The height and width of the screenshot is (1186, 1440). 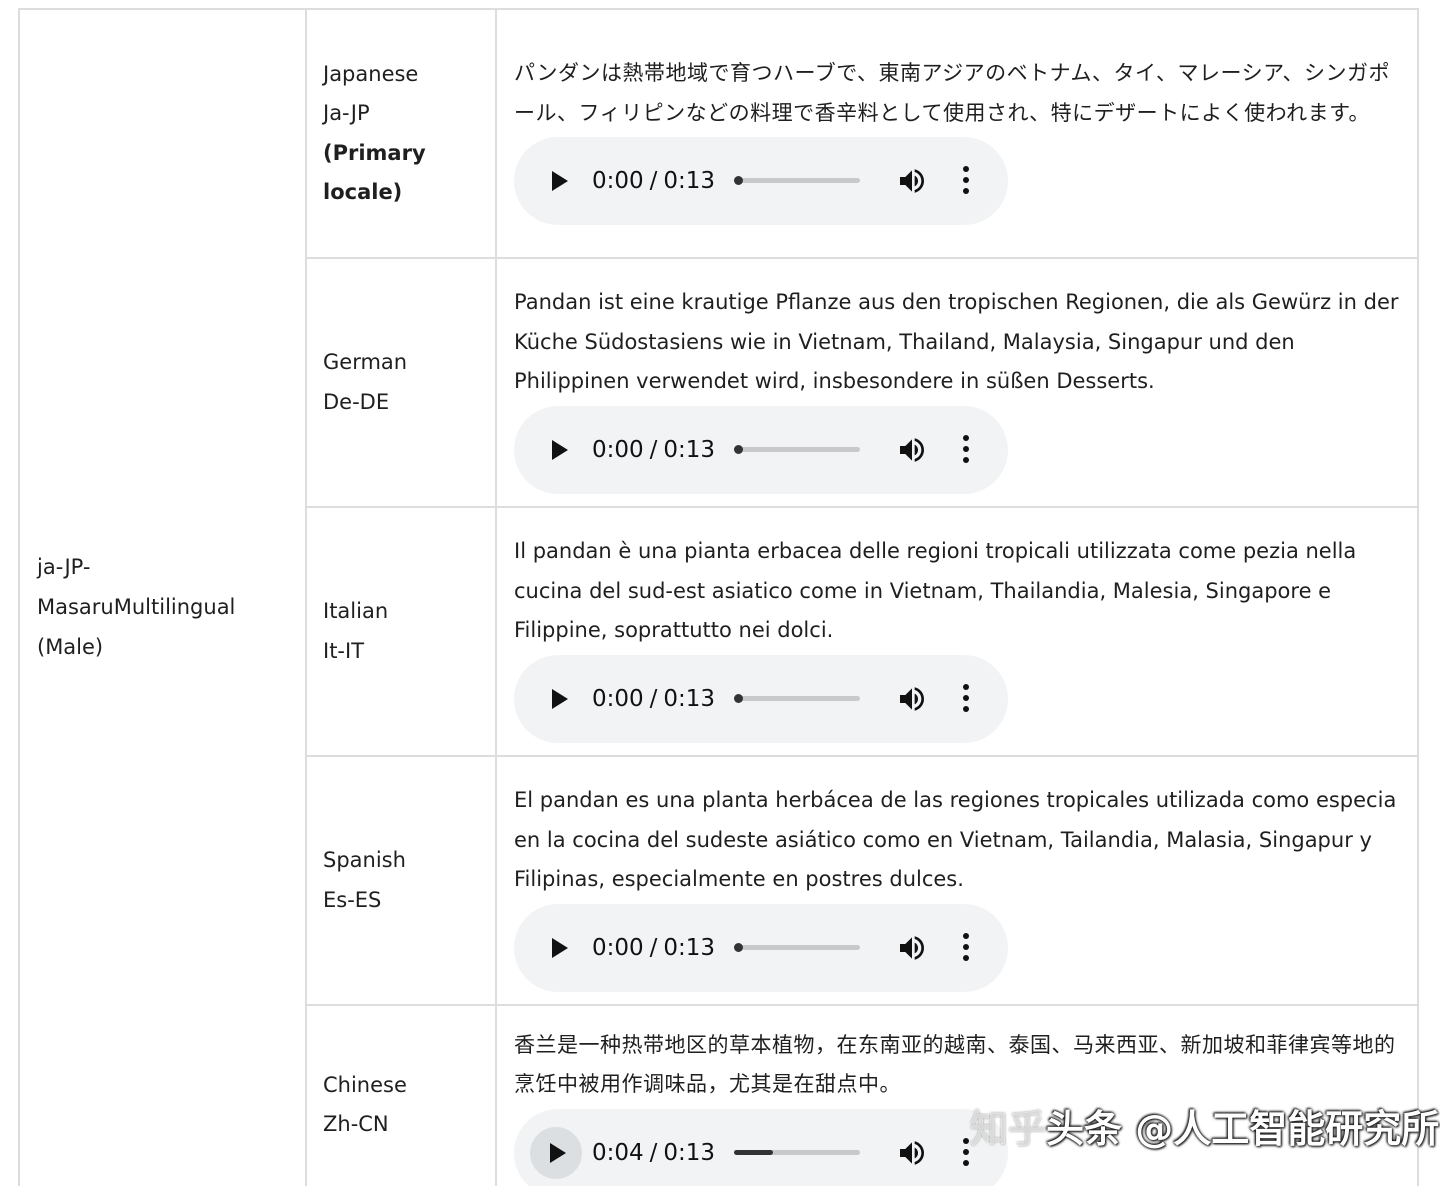 I want to click on locale-name: Japanese, so click(x=371, y=73).